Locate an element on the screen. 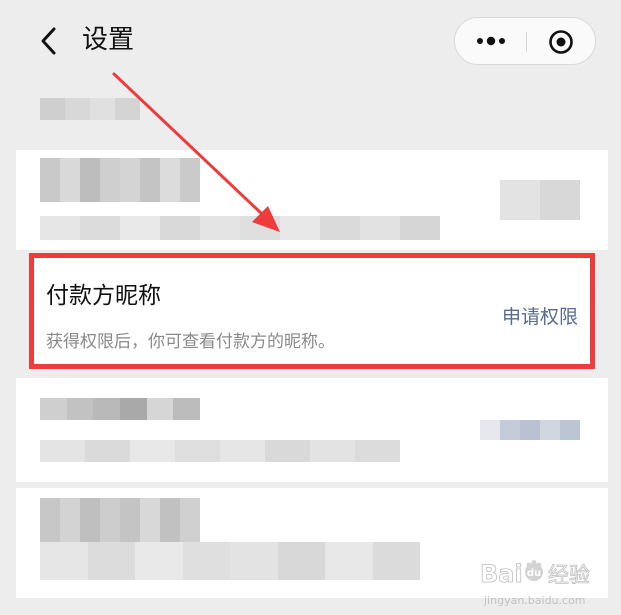  mini-program-capsule is located at coordinates (525, 41).